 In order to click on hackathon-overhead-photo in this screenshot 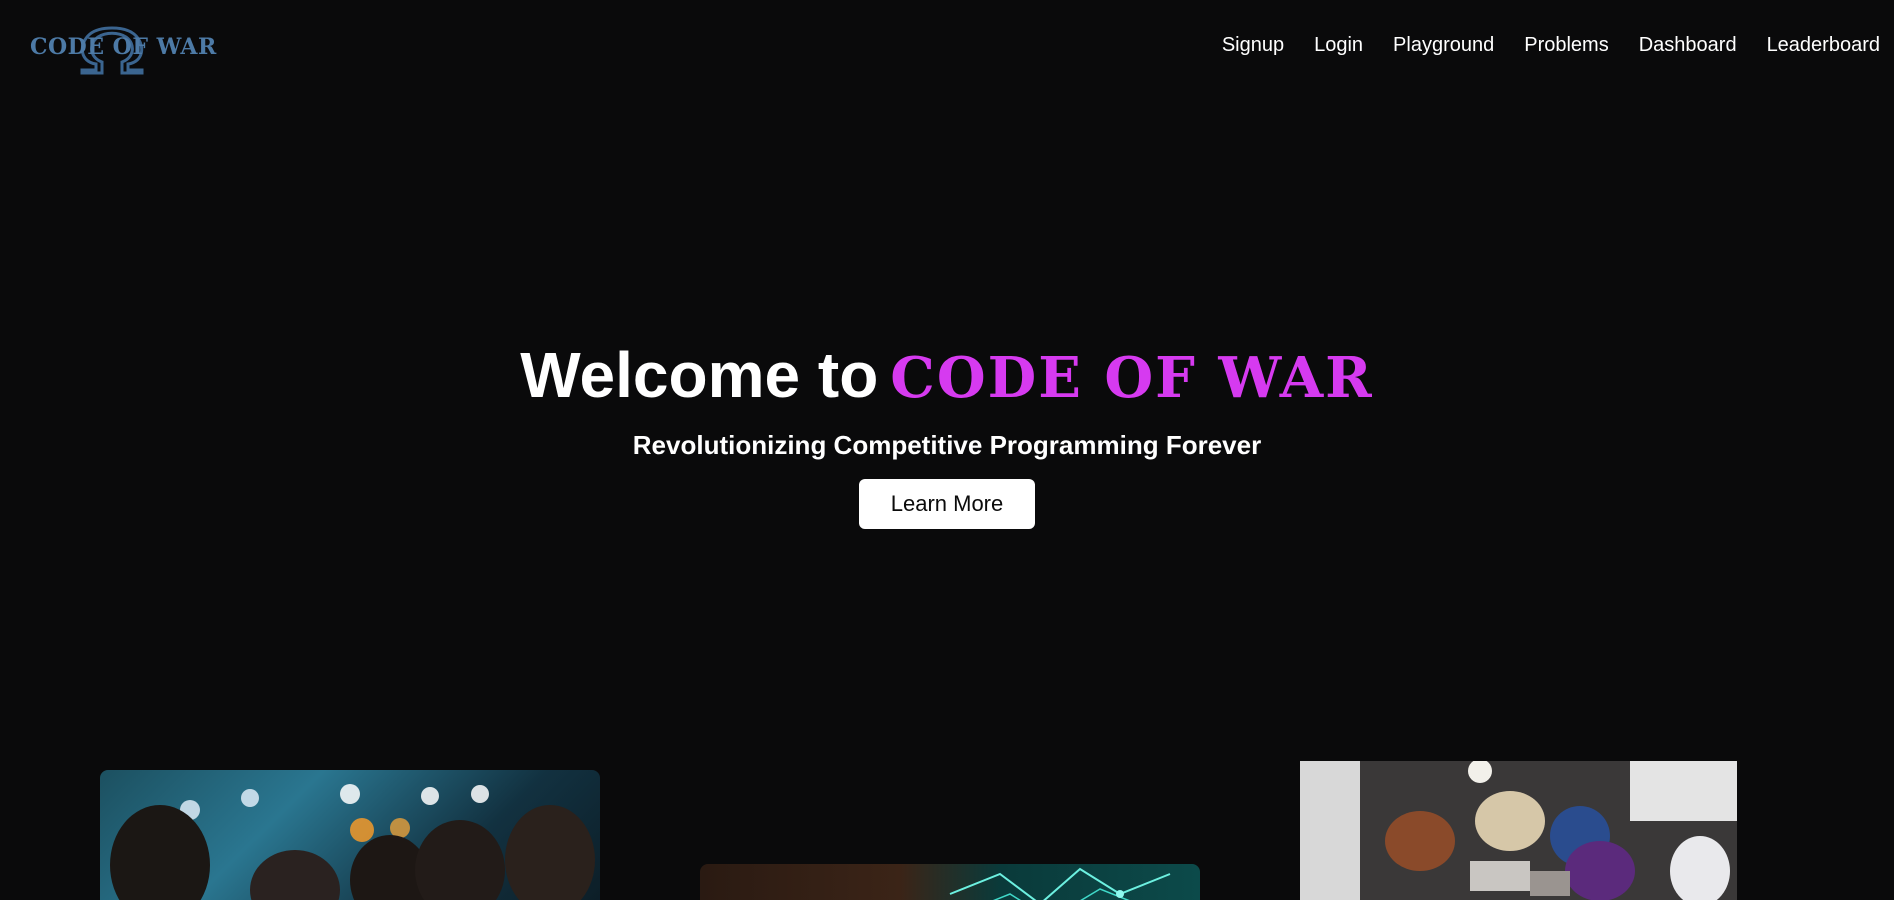, I will do `click(1518, 830)`.